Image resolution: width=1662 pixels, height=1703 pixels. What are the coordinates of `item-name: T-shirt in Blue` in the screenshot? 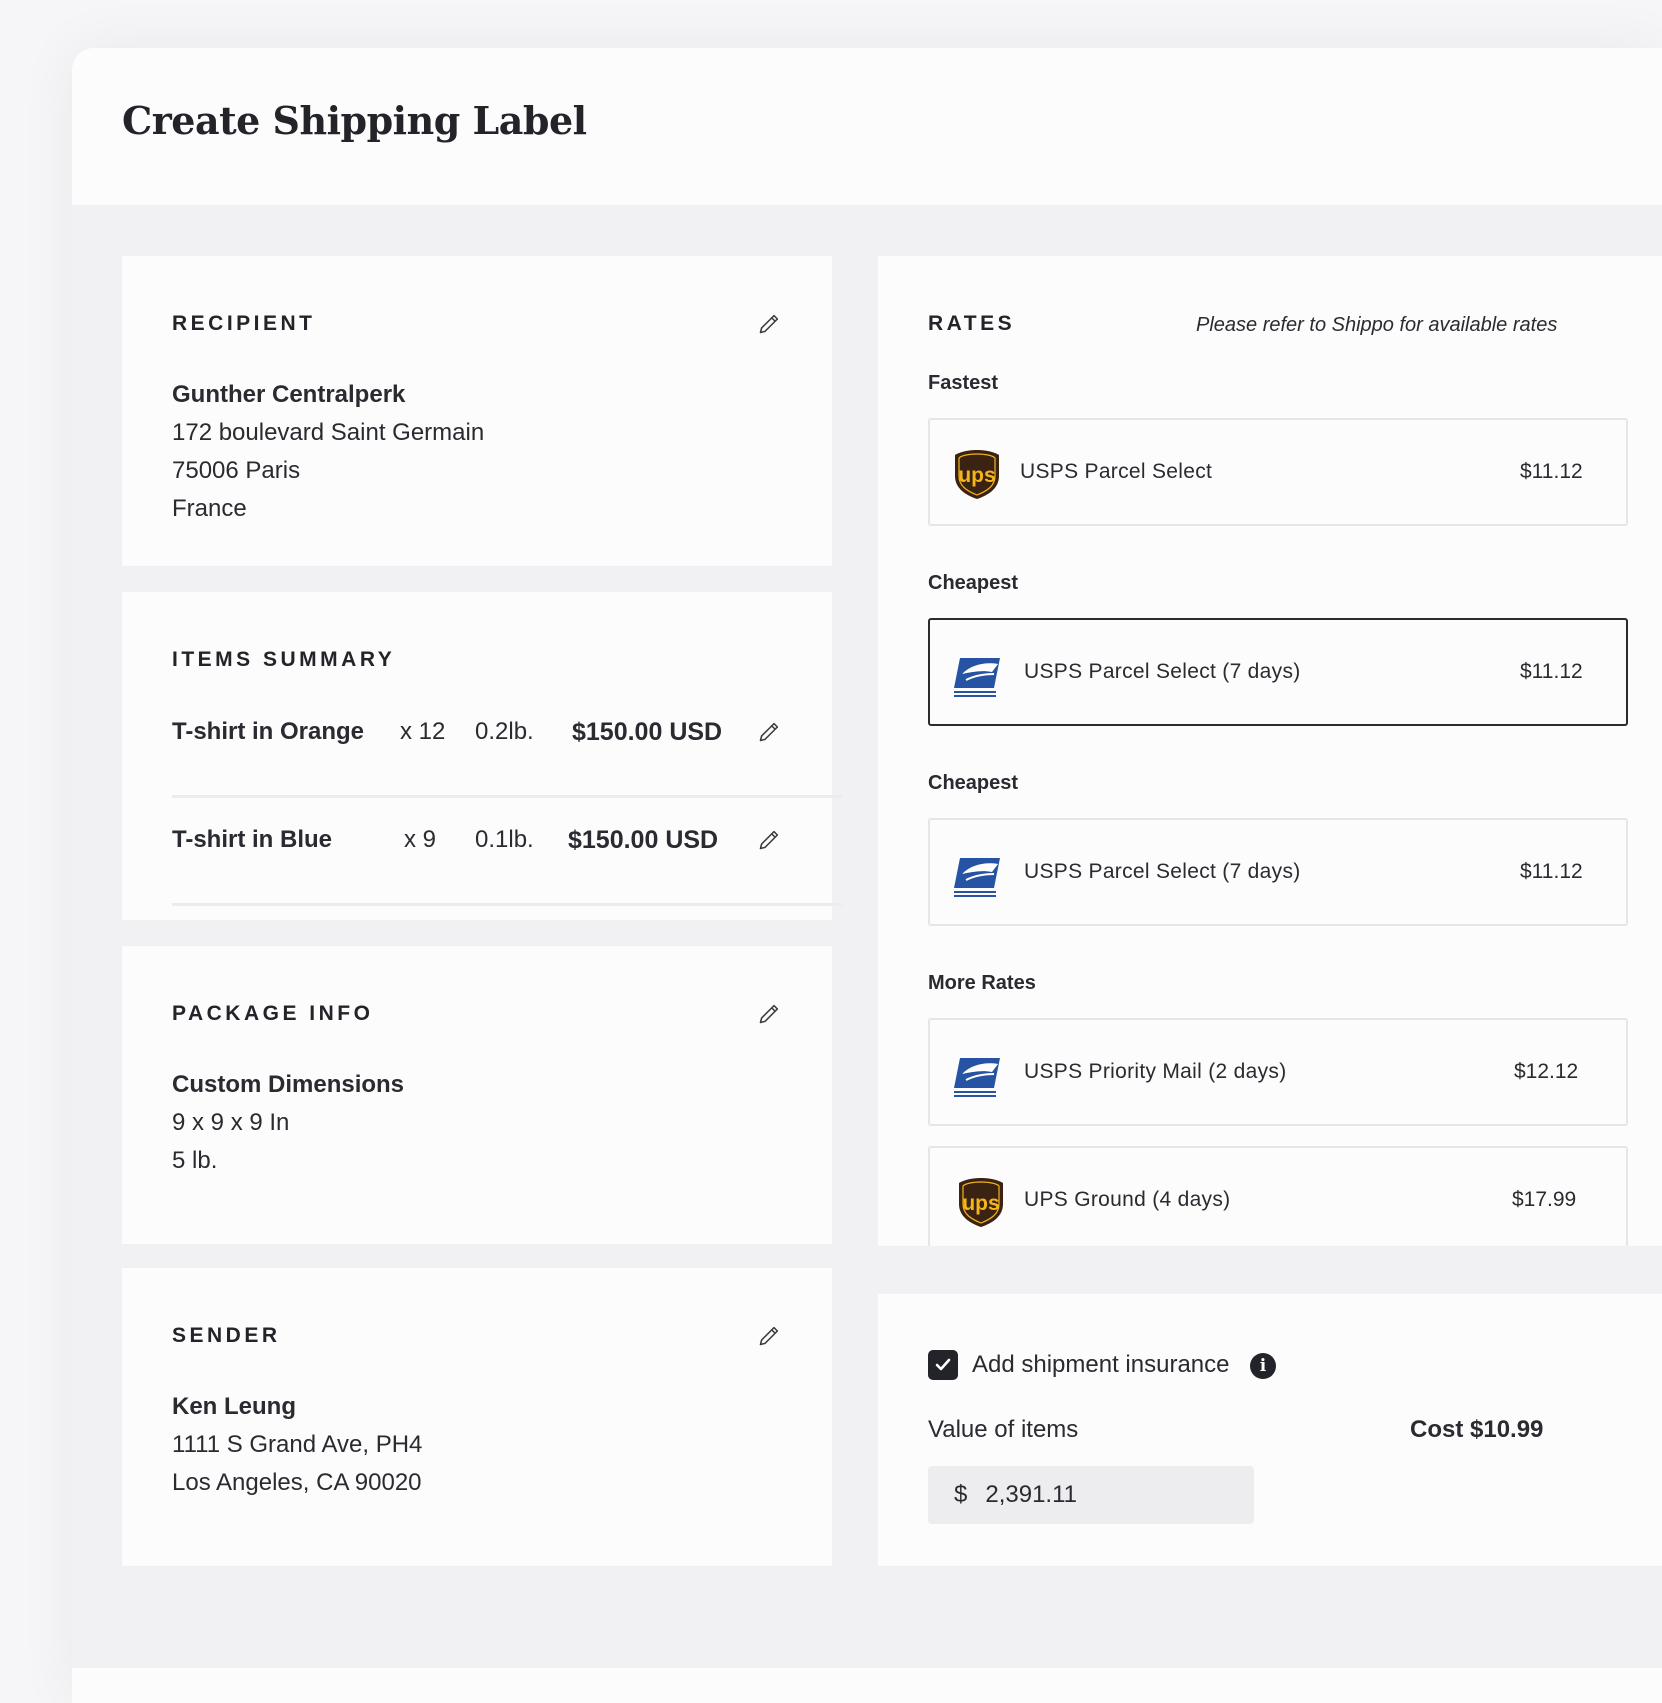 It's located at (252, 839).